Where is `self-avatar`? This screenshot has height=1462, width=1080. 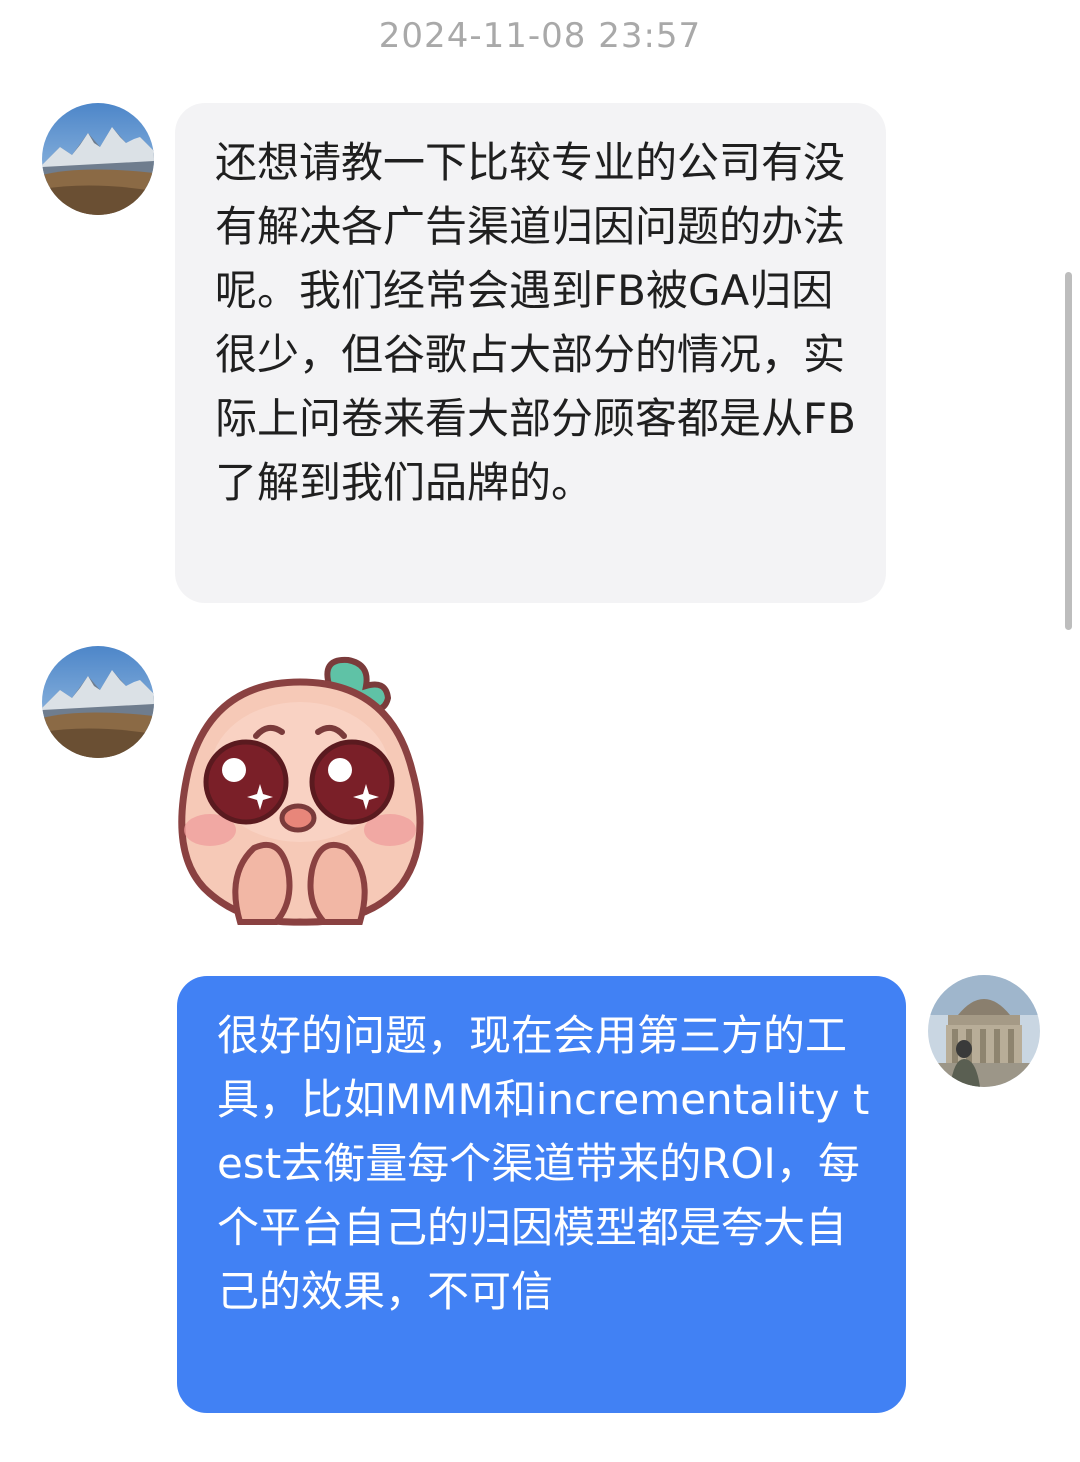
self-avatar is located at coordinates (984, 1031).